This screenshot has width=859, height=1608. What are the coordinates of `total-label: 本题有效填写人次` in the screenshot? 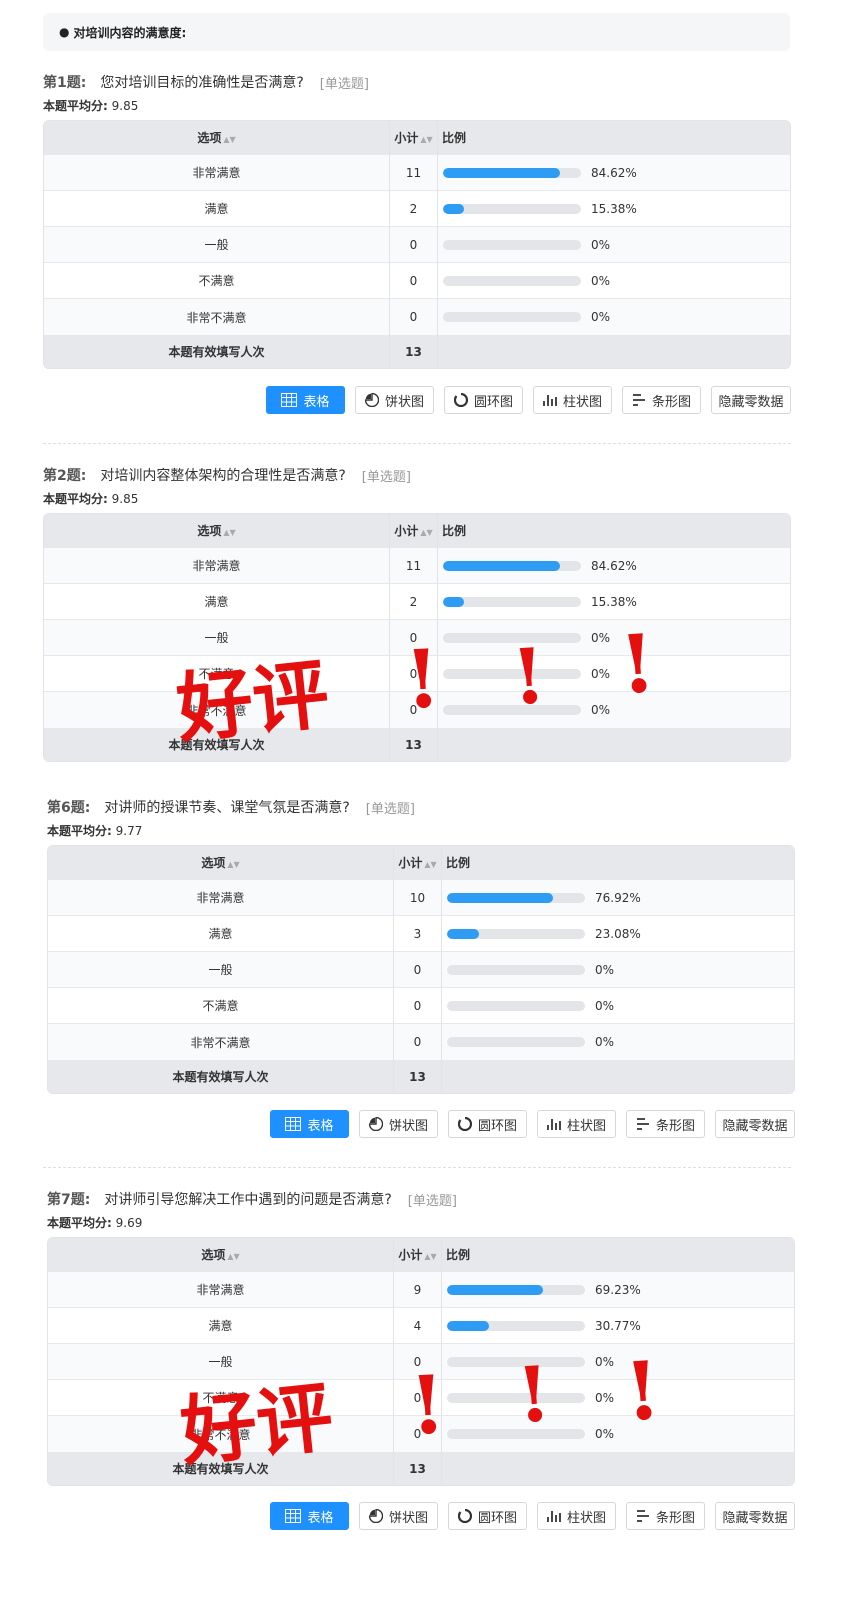 It's located at (221, 1076).